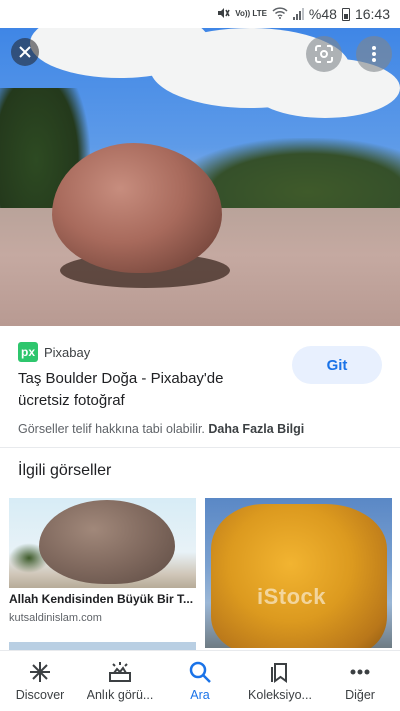 The width and height of the screenshot is (400, 711). I want to click on more-vert-icon, so click(374, 54).